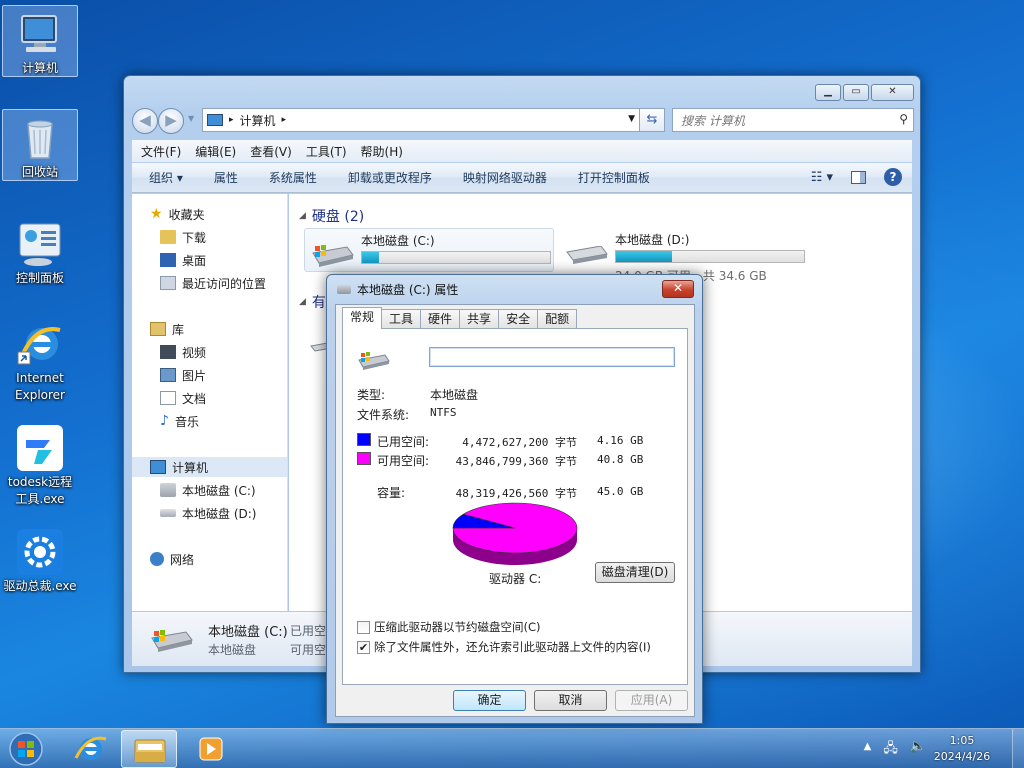  I want to click on drive-icon, so click(586, 254).